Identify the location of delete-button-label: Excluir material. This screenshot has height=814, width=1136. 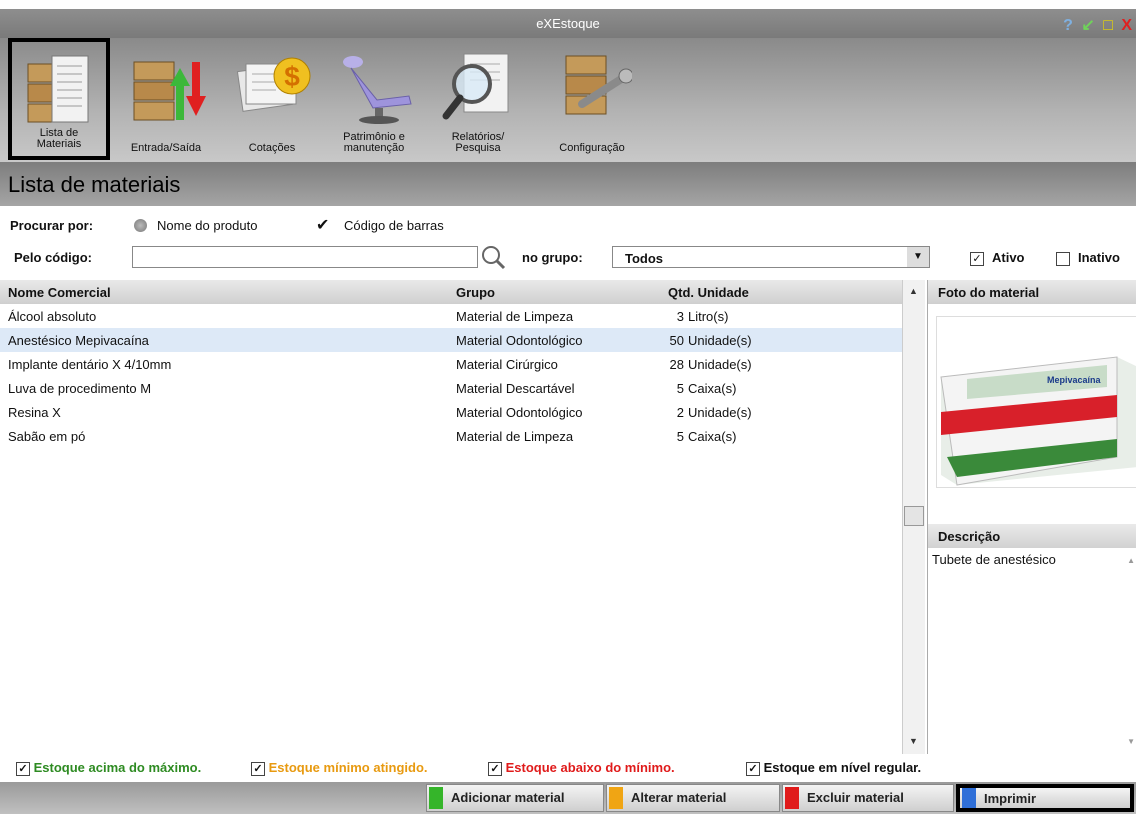
(855, 797).